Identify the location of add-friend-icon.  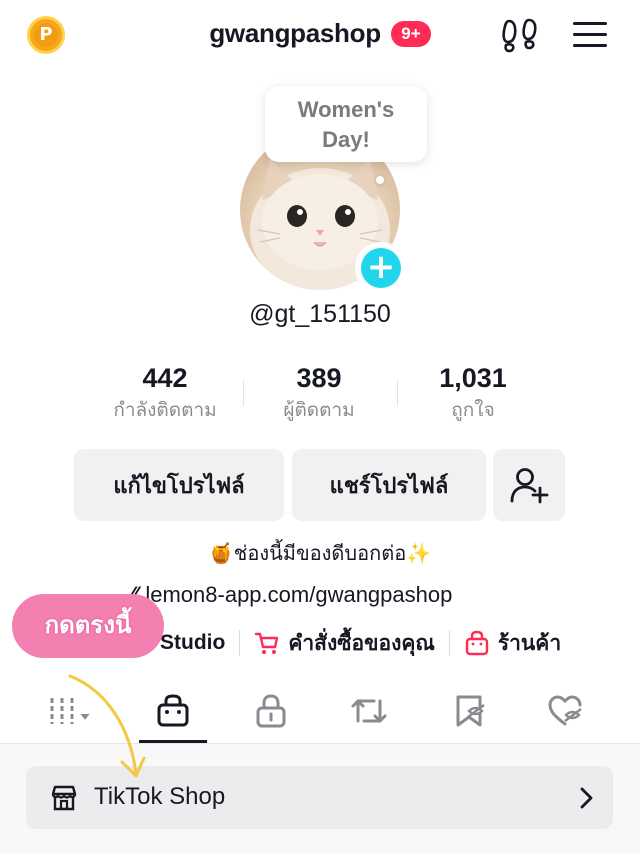
(529, 486).